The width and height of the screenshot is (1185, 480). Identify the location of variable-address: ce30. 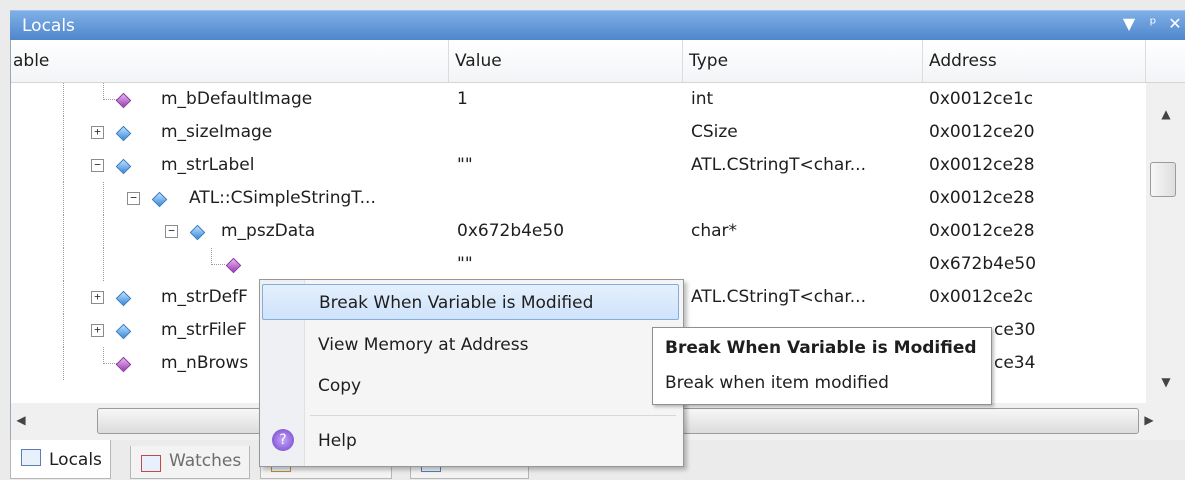
(1015, 330).